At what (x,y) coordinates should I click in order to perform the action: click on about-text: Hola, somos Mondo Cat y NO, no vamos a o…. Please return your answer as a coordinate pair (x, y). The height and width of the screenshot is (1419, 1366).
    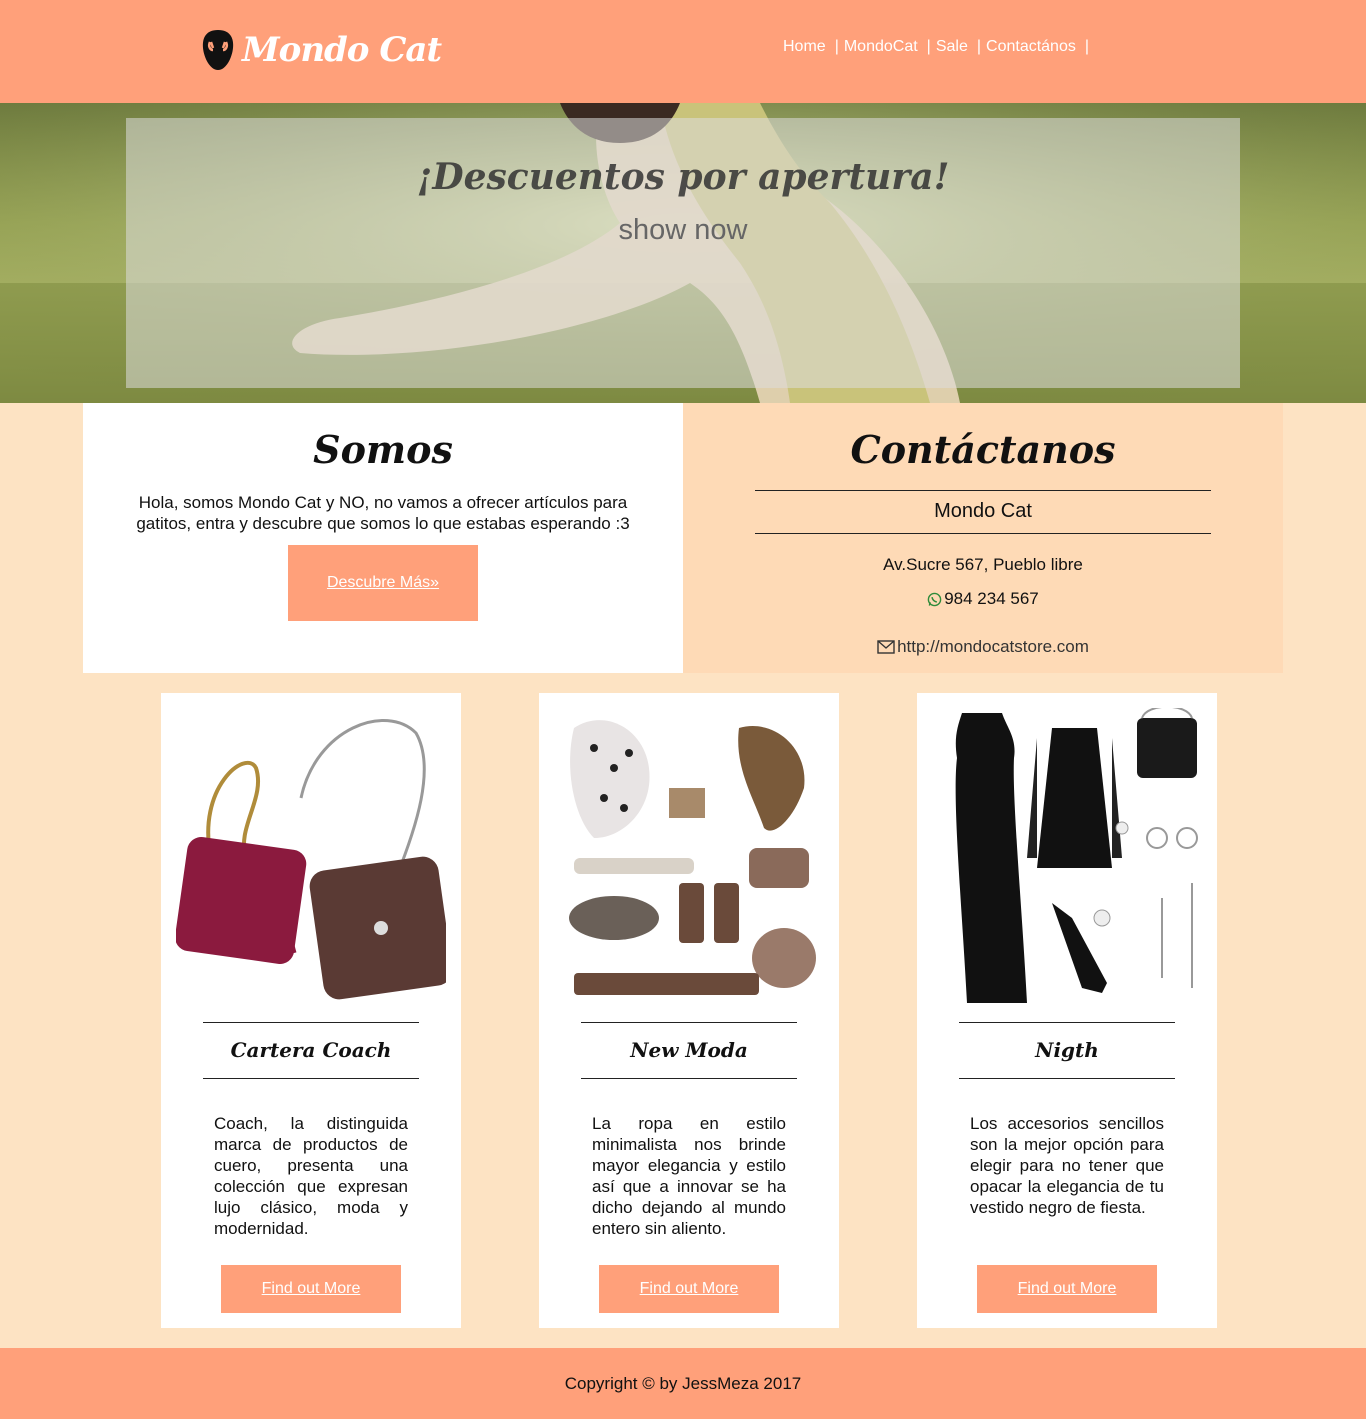
    Looking at the image, I should click on (383, 513).